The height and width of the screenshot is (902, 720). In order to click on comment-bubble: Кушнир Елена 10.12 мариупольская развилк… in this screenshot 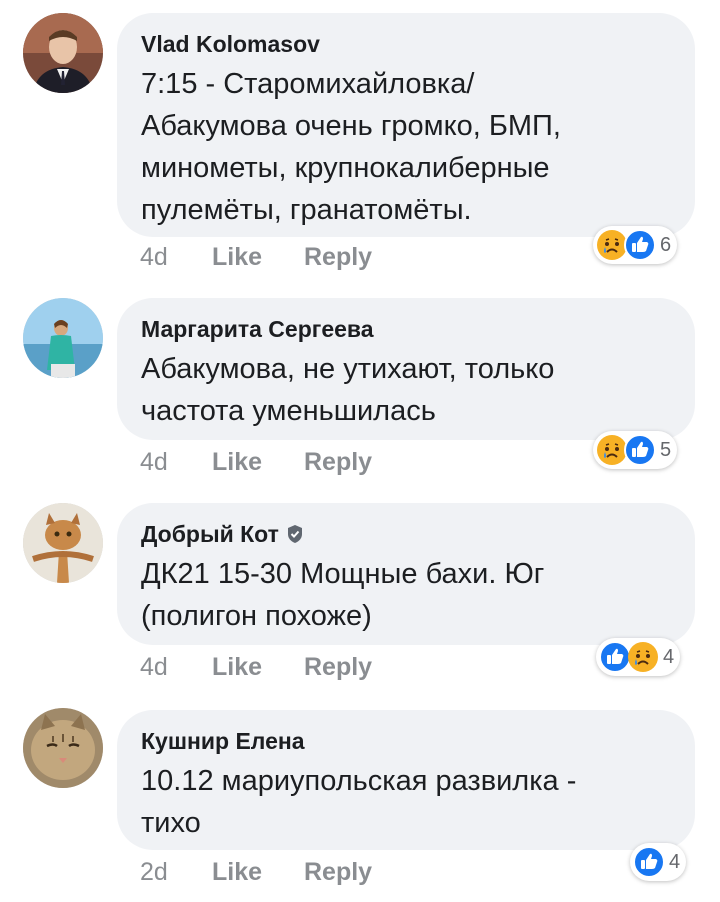, I will do `click(406, 780)`.